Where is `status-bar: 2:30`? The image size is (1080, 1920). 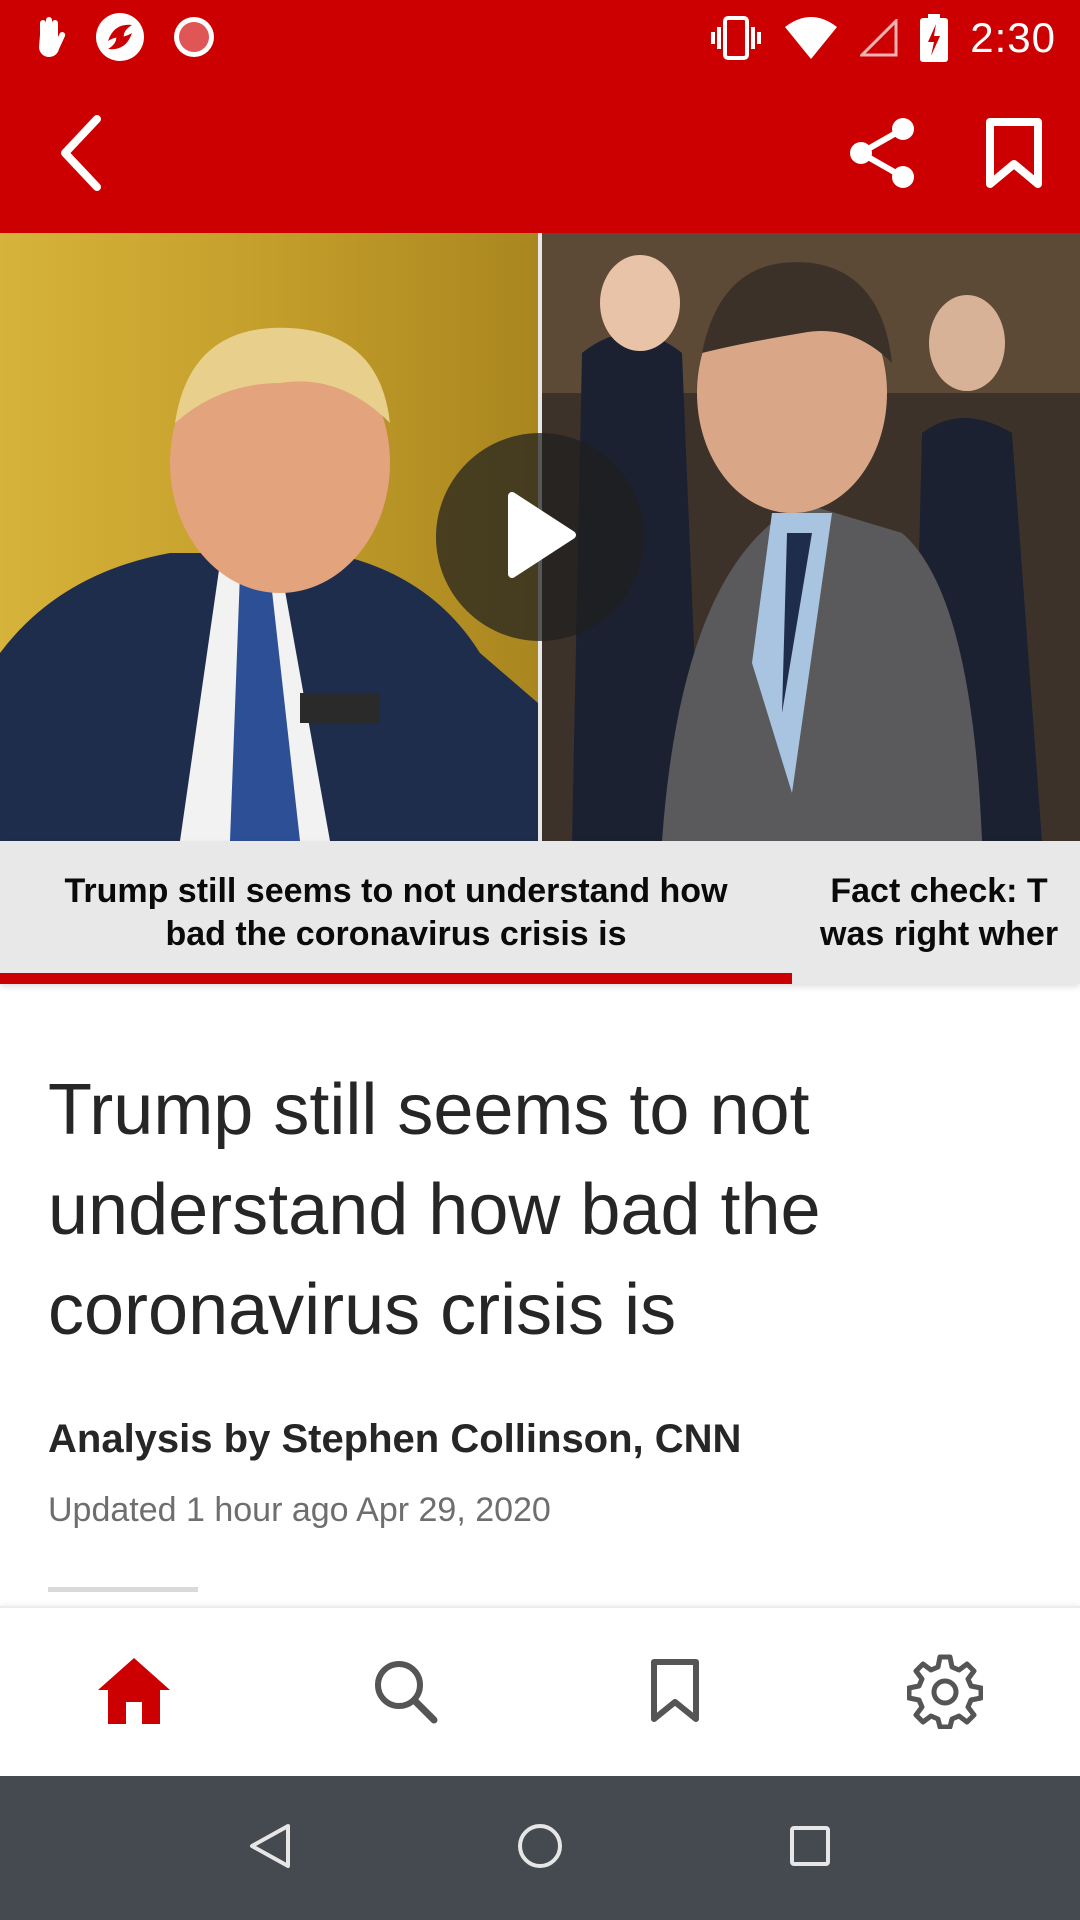 status-bar: 2:30 is located at coordinates (540, 37).